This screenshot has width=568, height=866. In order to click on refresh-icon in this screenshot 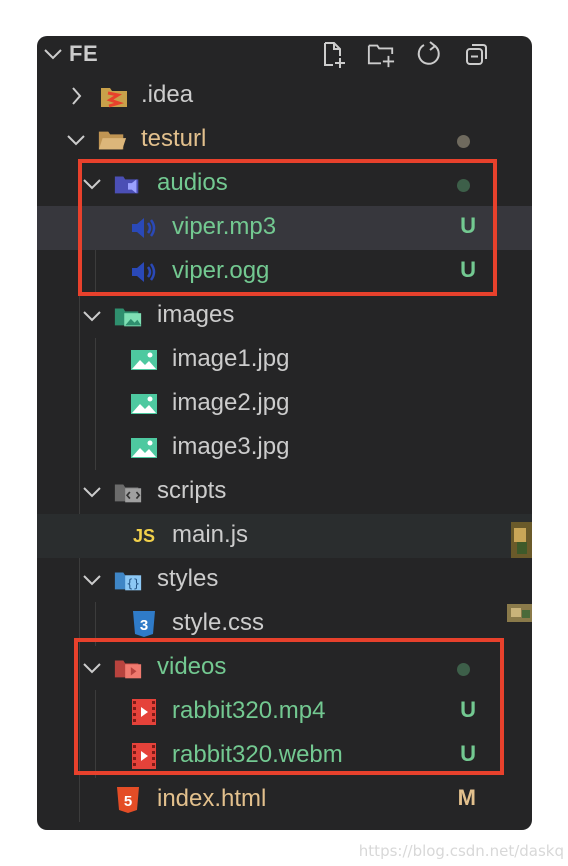, I will do `click(429, 54)`.